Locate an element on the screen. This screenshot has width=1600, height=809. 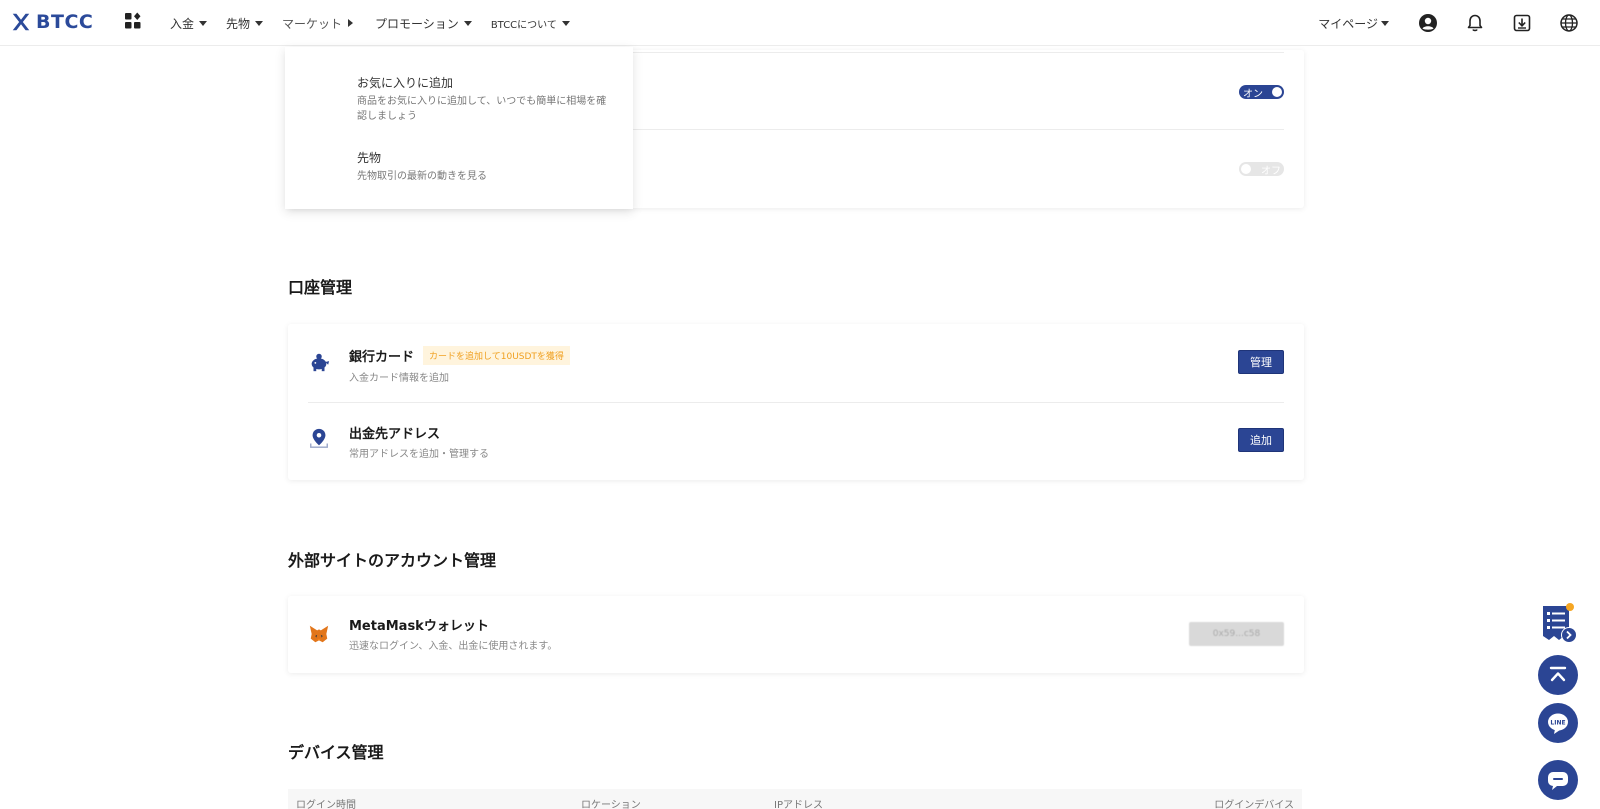
favorites-toggle: オン is located at coordinates (1261, 92).